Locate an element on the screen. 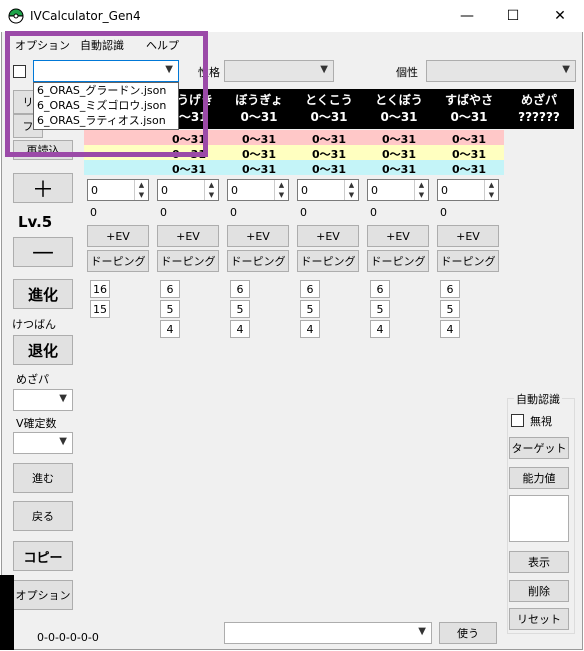 This screenshot has height=651, width=584. stat-header-defense: ぼうぎょ 0～31 is located at coordinates (259, 109).